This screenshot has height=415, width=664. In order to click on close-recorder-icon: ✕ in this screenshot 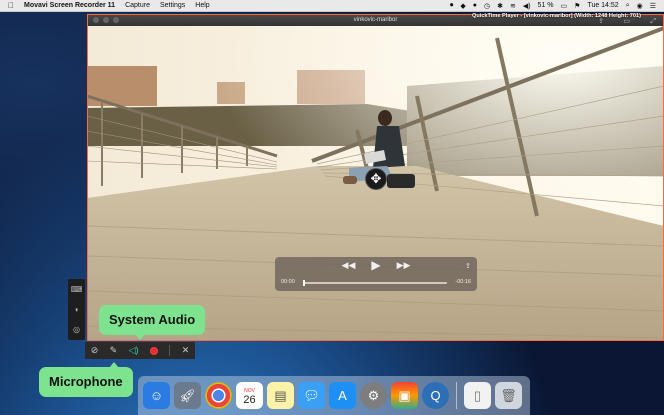, I will do `click(186, 350)`.